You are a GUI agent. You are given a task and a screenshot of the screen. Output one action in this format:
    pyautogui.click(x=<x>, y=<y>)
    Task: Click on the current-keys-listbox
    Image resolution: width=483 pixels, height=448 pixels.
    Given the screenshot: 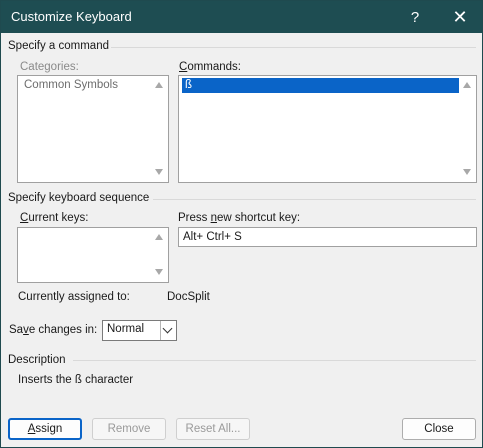 What is the action you would take?
    pyautogui.click(x=93, y=255)
    